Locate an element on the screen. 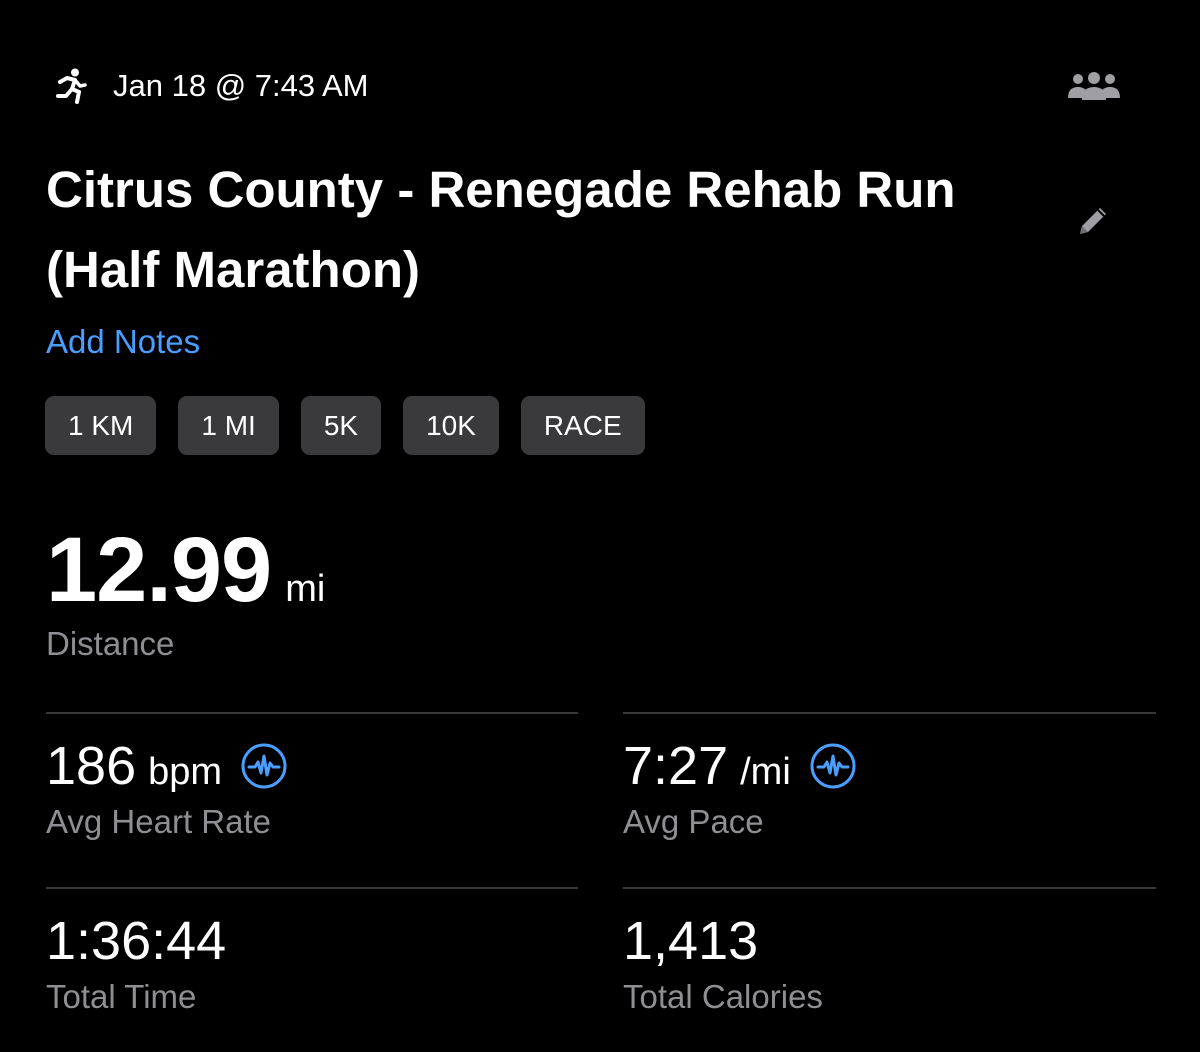 This screenshot has height=1052, width=1200. total-time-label: Total Time is located at coordinates (121, 996).